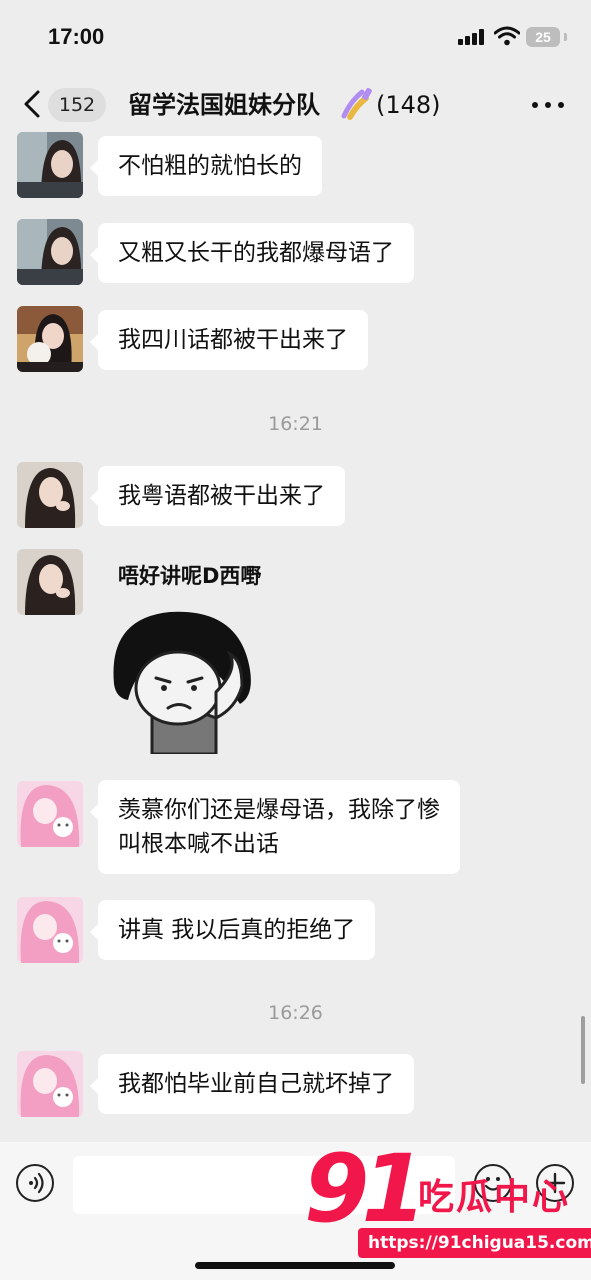 The width and height of the screenshot is (591, 1280). Describe the element at coordinates (408, 105) in the screenshot. I see `member-count: (148)` at that location.